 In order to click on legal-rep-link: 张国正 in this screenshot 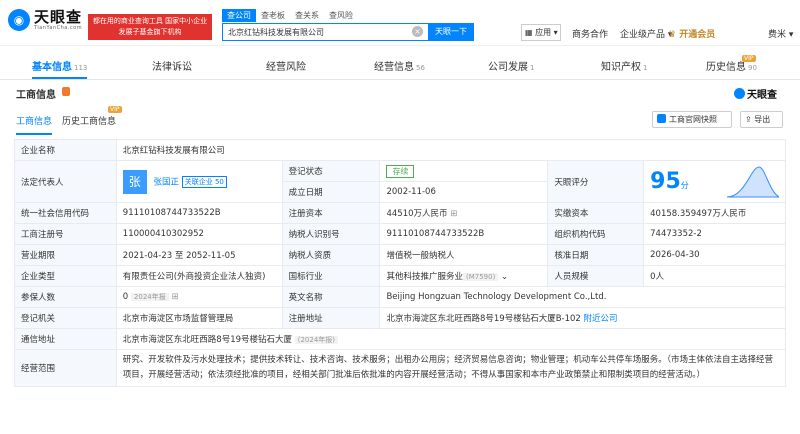, I will do `click(167, 182)`.